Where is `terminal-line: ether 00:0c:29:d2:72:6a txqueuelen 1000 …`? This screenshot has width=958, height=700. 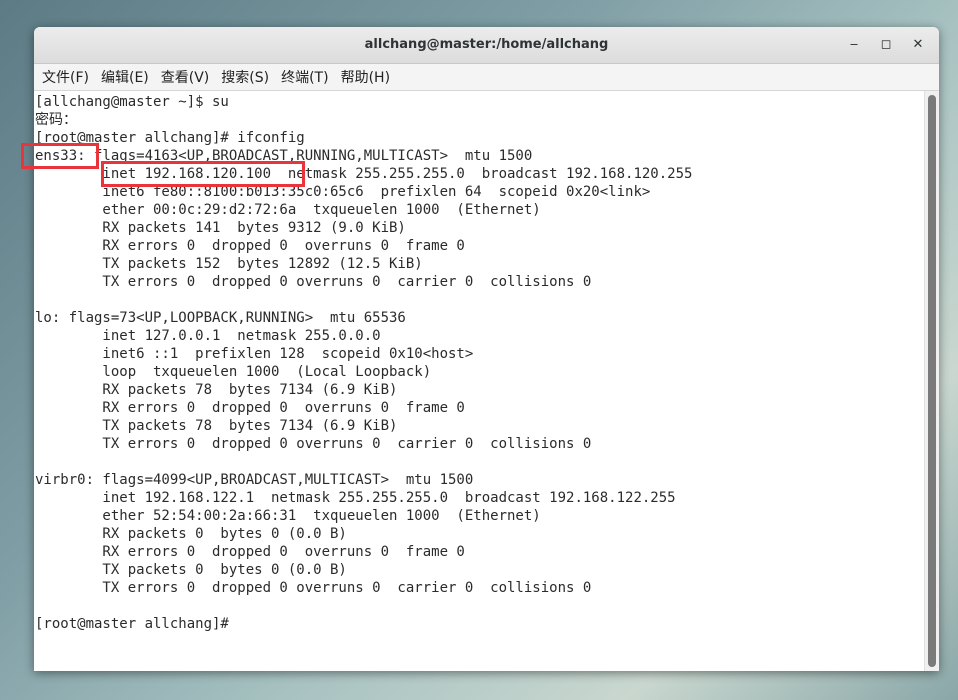
terminal-line: ether 00:0c:29:d2:72:6a txqueuelen 1000 … is located at coordinates (288, 210).